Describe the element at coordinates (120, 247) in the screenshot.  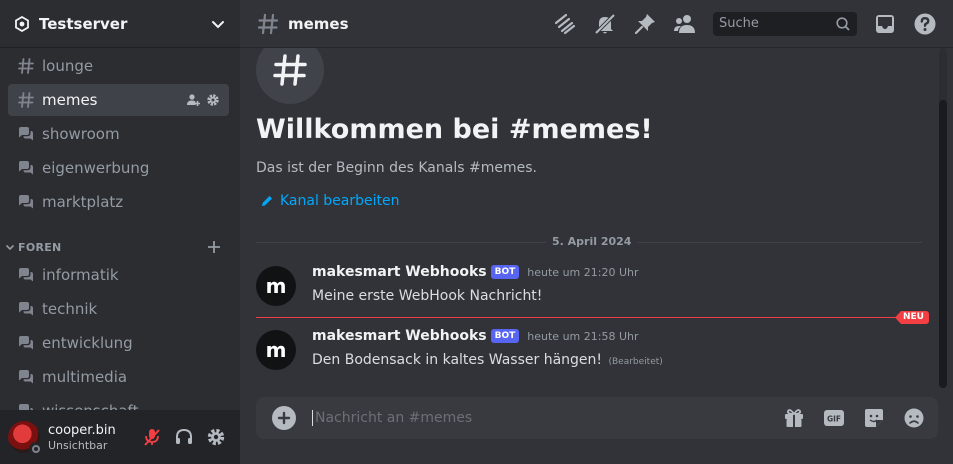
I see `category-header-foren: FOREN` at that location.